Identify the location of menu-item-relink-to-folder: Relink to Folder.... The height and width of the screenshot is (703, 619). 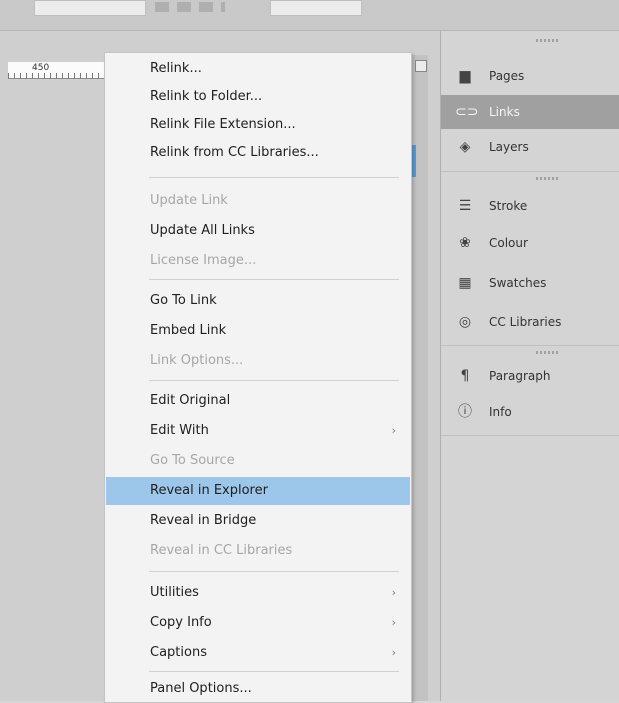
(258, 97).